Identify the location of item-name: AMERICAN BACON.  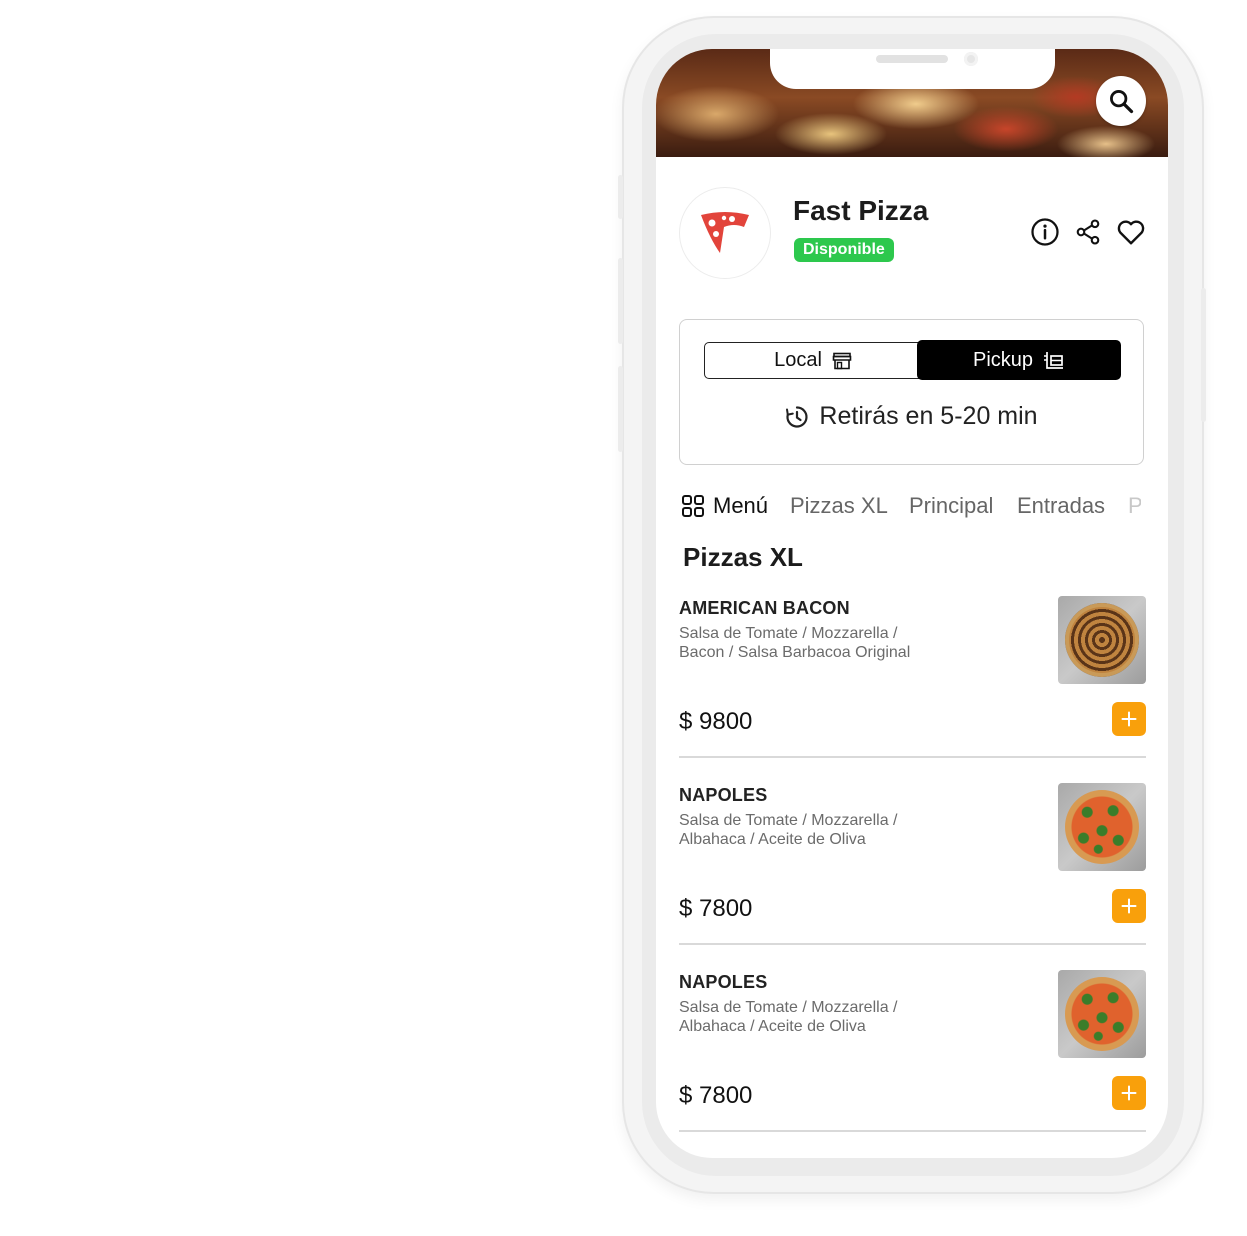
(764, 608).